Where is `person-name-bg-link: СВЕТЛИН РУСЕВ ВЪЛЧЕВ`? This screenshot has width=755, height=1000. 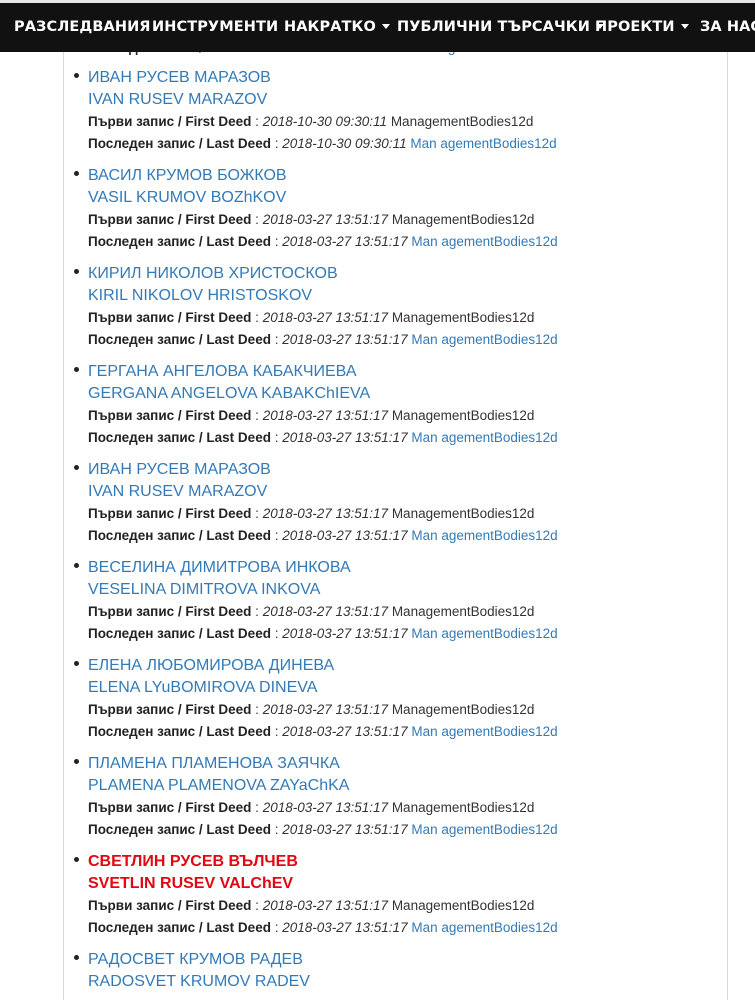 person-name-bg-link: СВЕТЛИН РУСЕВ ВЪЛЧЕВ is located at coordinates (398, 862).